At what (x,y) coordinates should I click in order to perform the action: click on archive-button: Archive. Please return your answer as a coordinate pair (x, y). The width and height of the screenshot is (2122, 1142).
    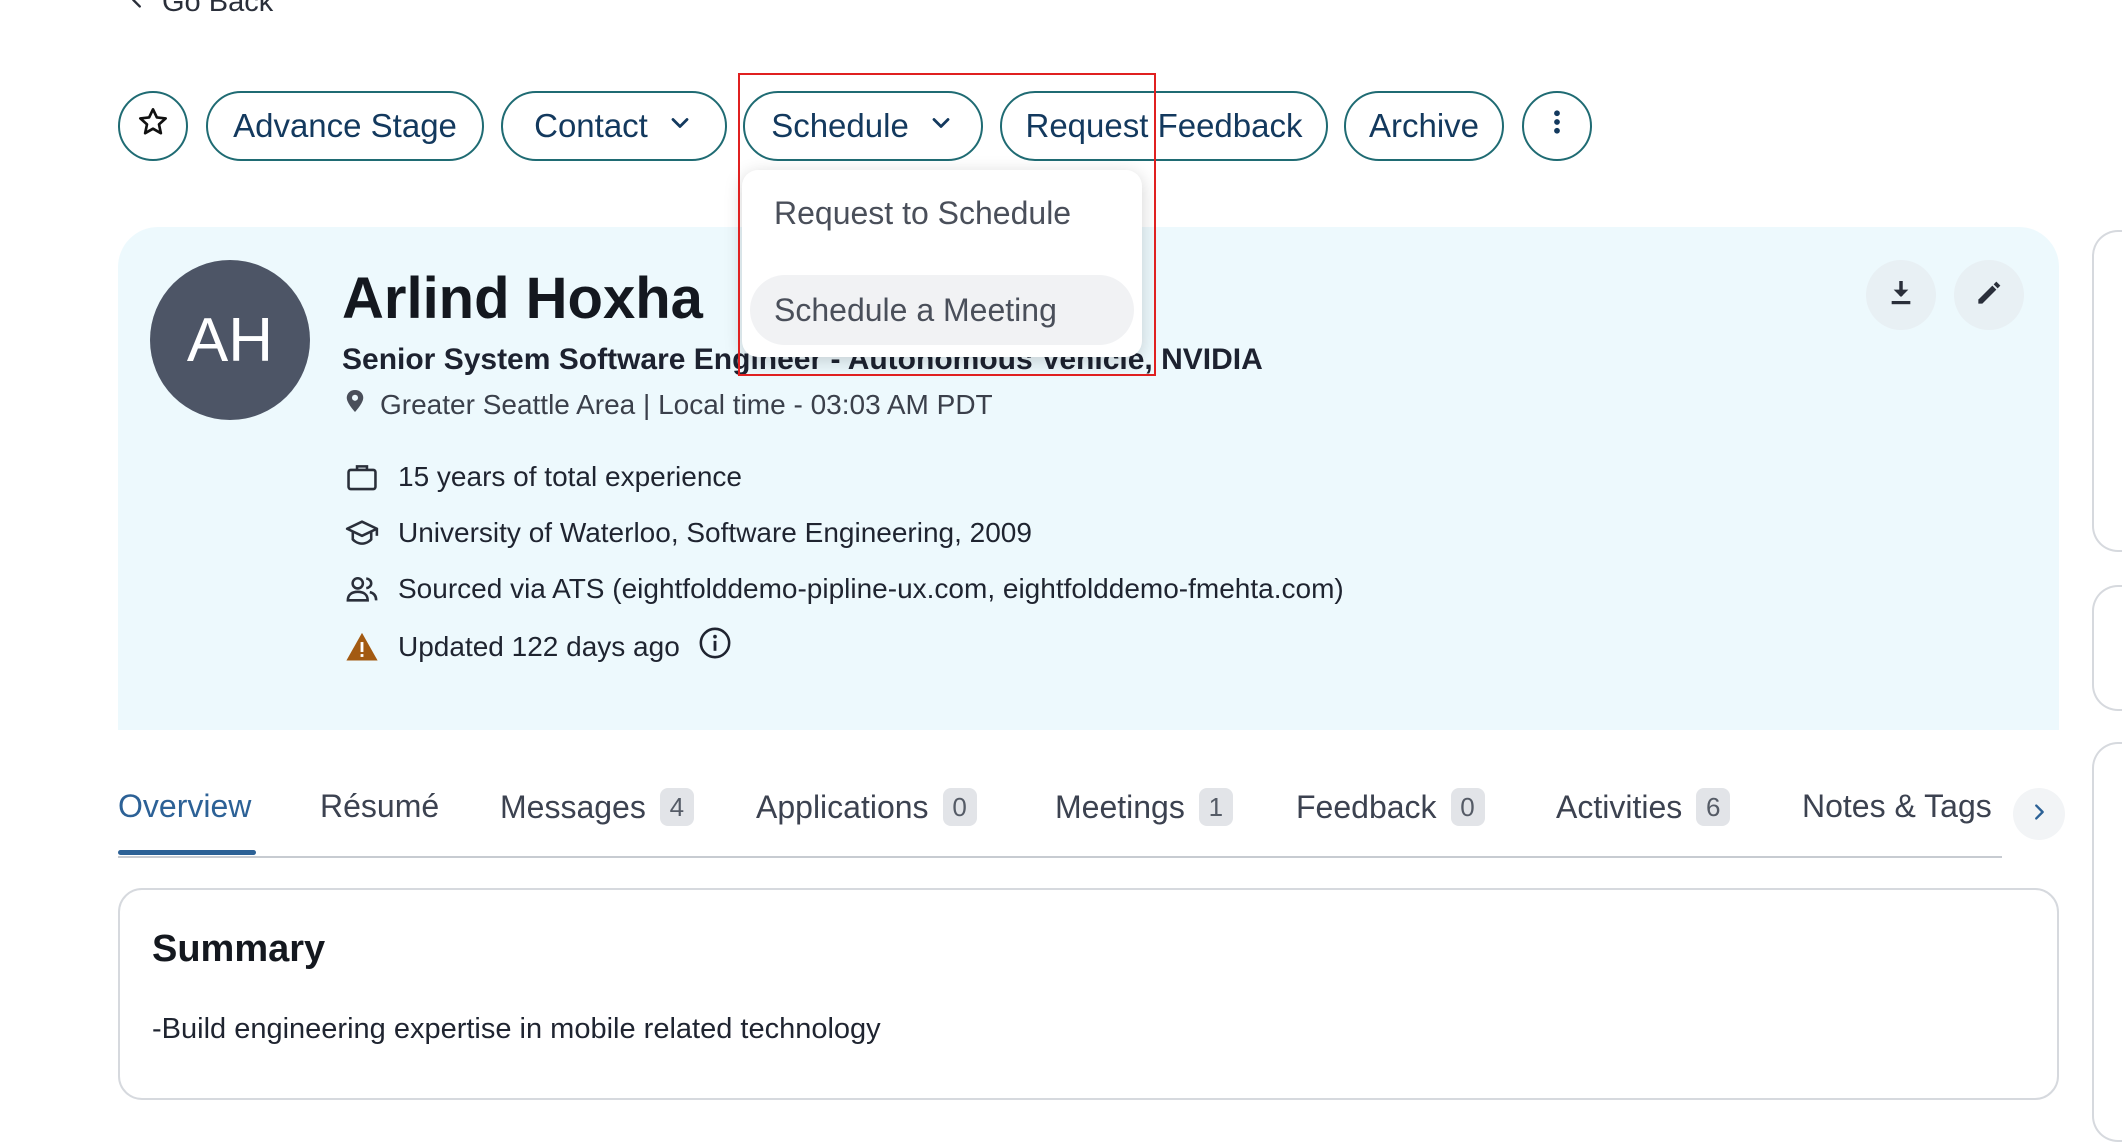
    Looking at the image, I should click on (1424, 126).